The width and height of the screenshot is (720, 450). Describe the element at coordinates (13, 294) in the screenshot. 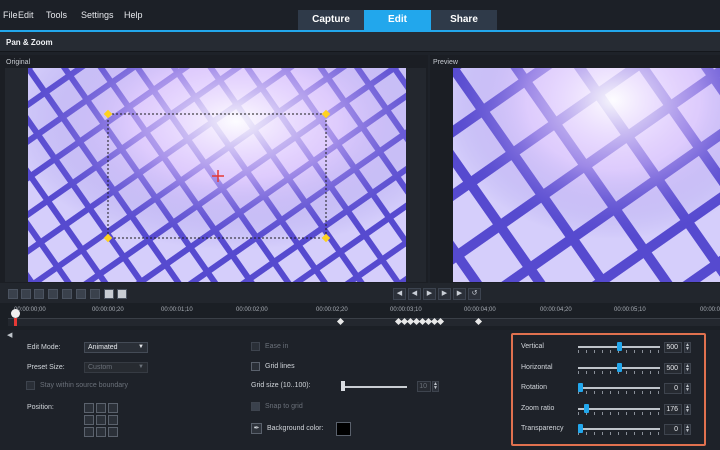

I see `zoom-out-tool` at that location.